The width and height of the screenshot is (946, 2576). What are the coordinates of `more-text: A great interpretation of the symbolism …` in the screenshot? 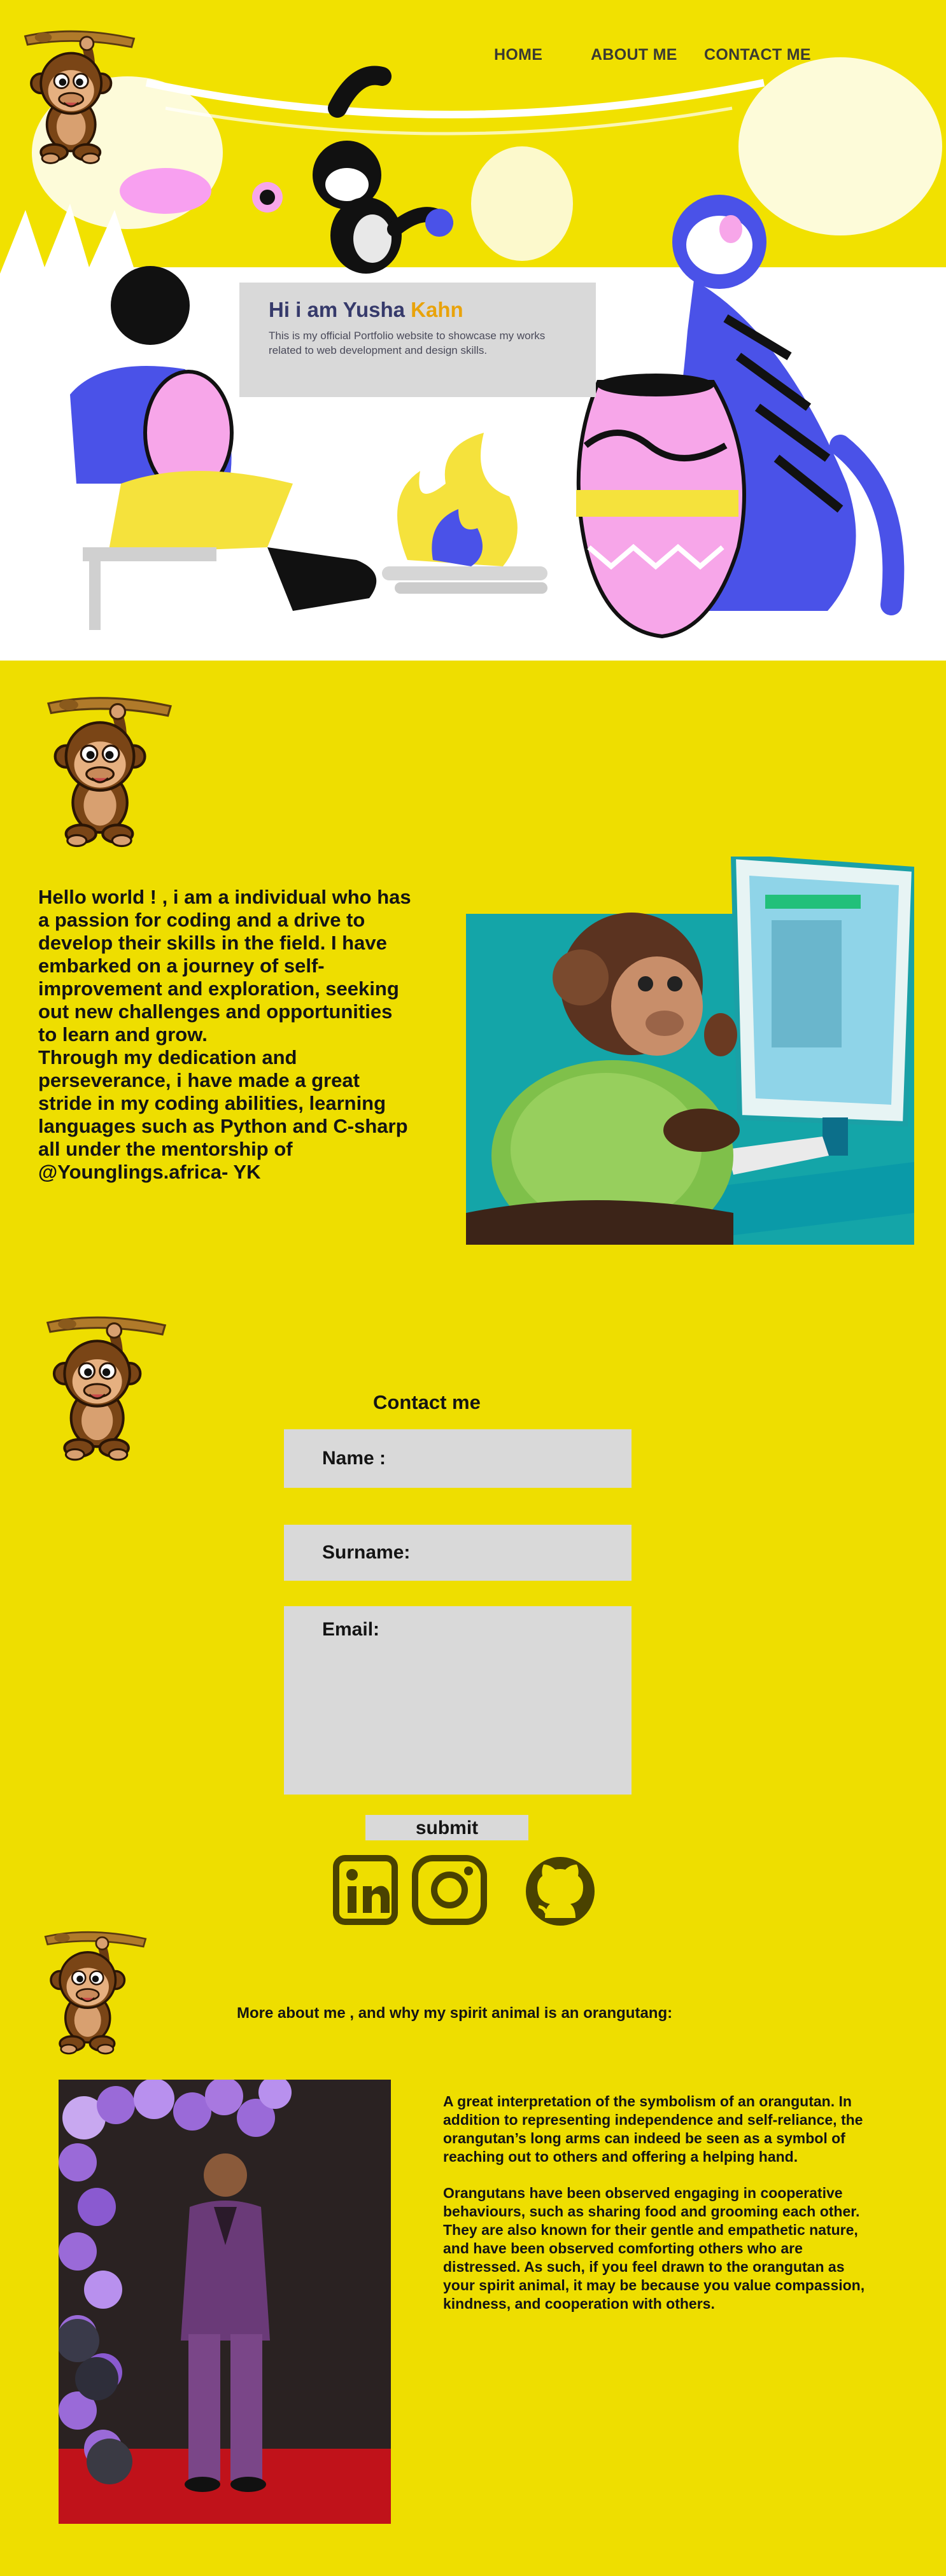 It's located at (657, 2211).